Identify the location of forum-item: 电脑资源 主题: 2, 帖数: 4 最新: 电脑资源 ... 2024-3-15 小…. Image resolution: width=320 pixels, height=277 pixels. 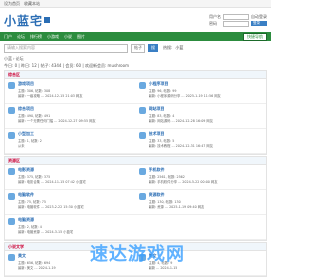
(70, 227).